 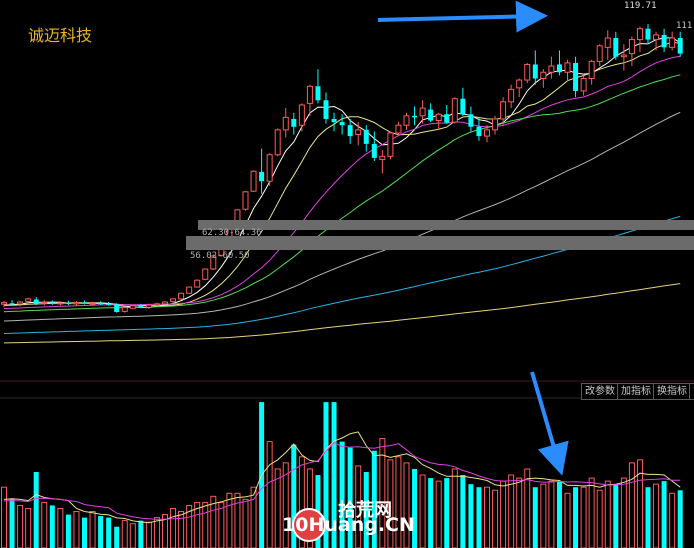 I want to click on ma250-line, so click(x=342, y=313).